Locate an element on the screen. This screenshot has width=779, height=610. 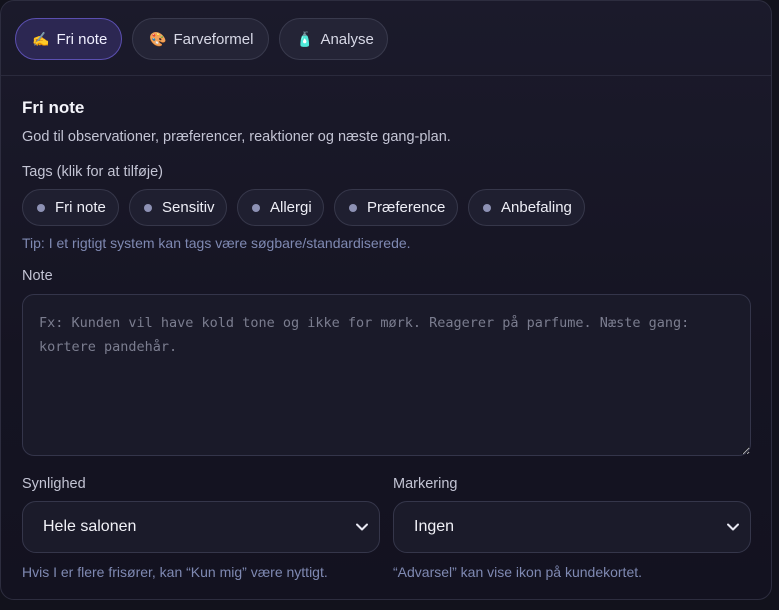
tag-chip-anbefaling: Anbefaling is located at coordinates (526, 207).